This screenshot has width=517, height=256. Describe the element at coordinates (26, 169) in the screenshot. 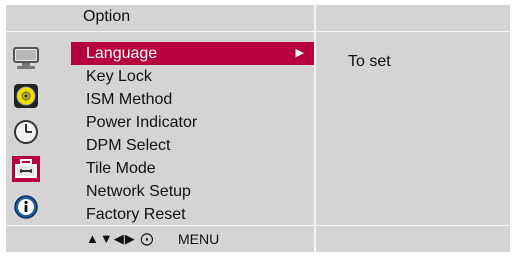

I see `toolbox-icon` at that location.